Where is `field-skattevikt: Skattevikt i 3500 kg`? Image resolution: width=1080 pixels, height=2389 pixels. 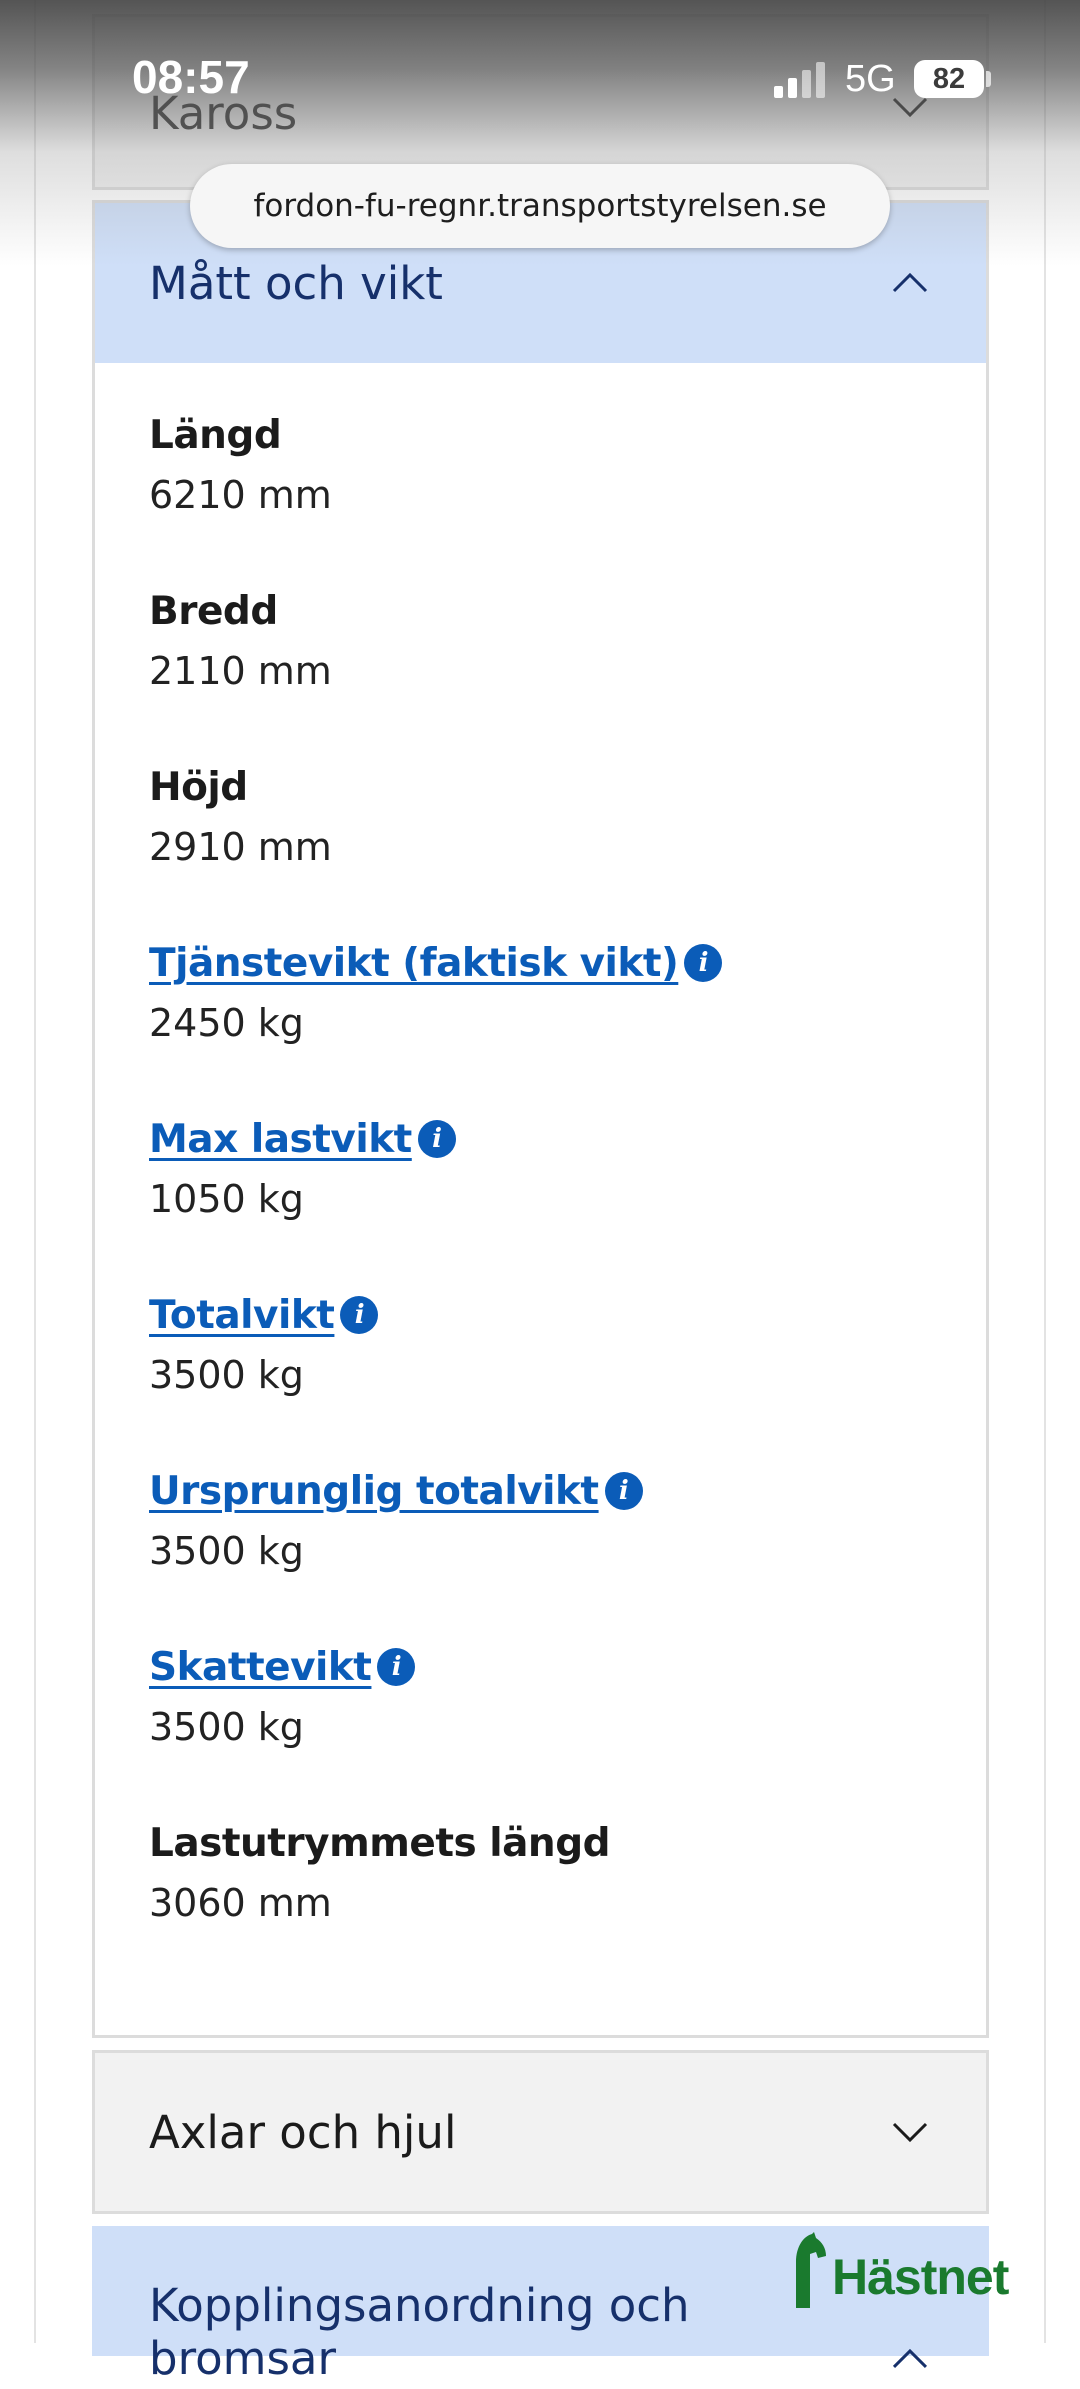
field-skattevikt: Skattevikt i 3500 kg is located at coordinates (540, 1725).